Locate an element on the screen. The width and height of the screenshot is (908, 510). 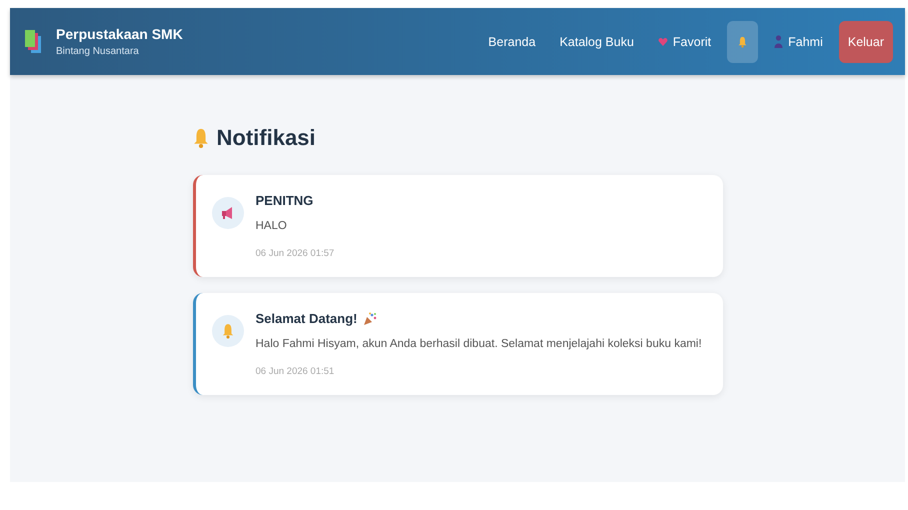
user-icon is located at coordinates (779, 41).